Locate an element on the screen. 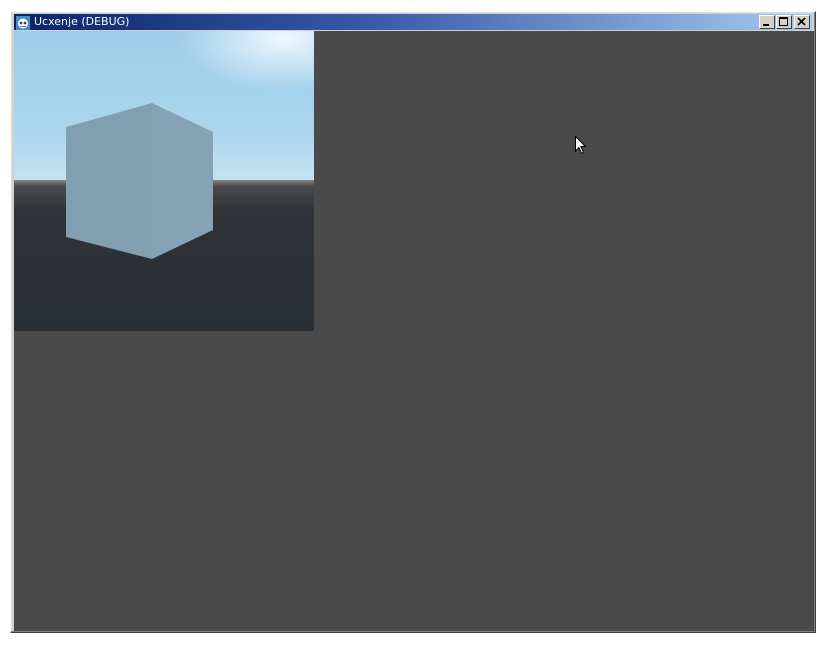 The width and height of the screenshot is (828, 645). close-button is located at coordinates (802, 22).